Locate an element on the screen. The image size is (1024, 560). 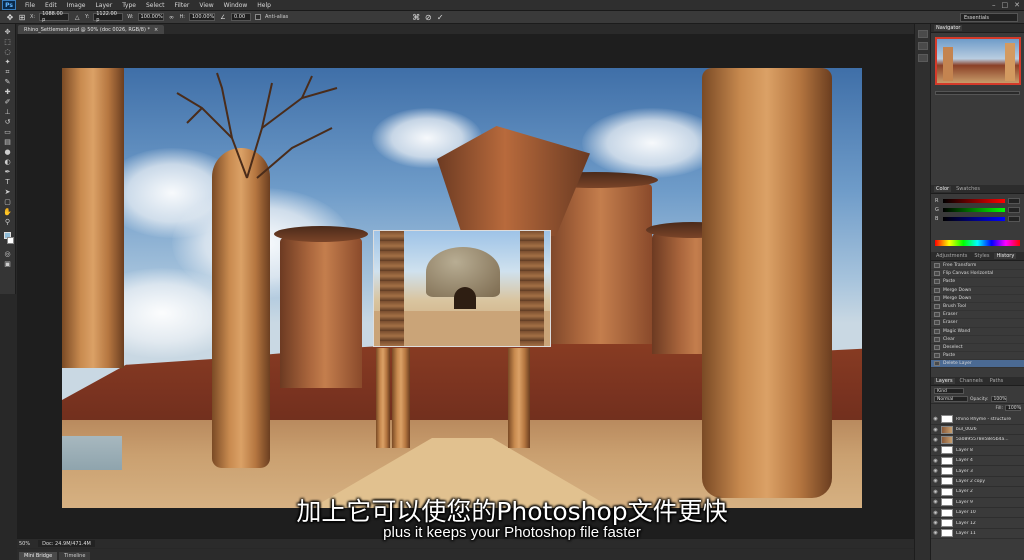
menu-filter: Filter is located at coordinates (182, 5).